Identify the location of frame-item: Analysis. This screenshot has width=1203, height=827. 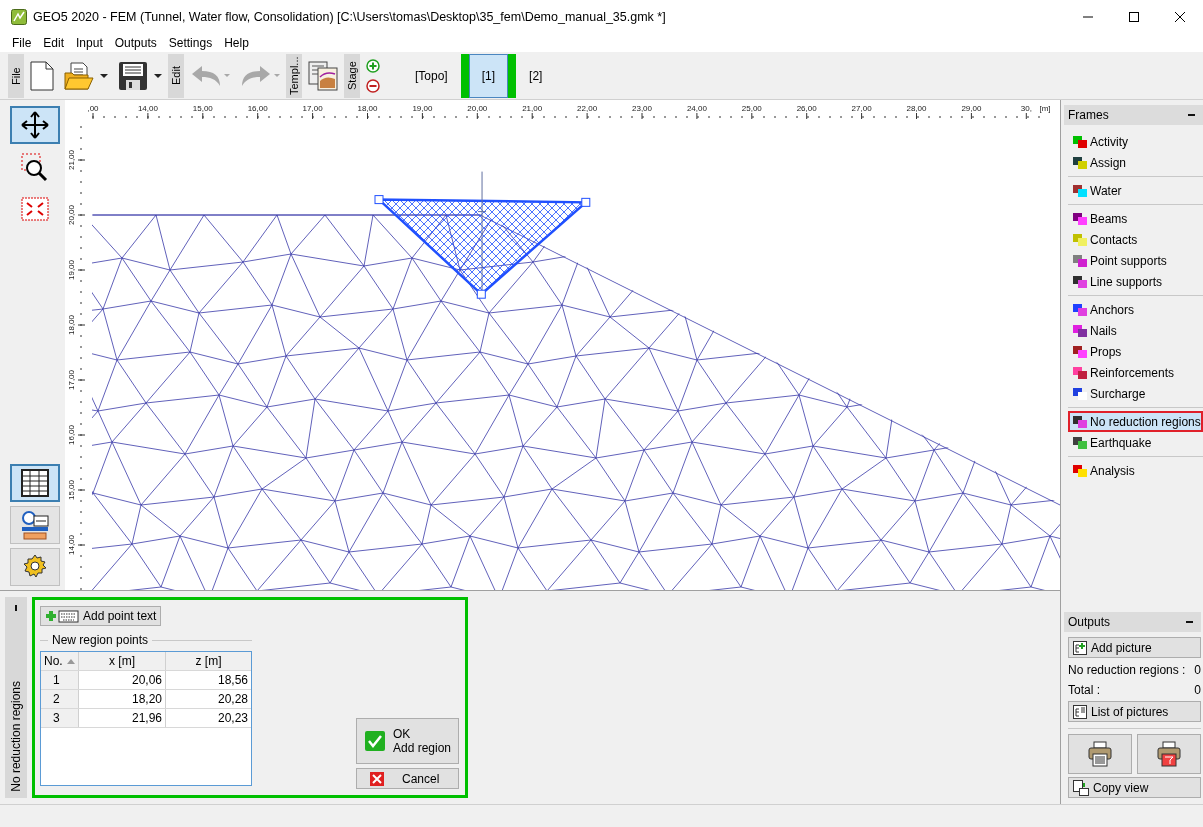
(1135, 470).